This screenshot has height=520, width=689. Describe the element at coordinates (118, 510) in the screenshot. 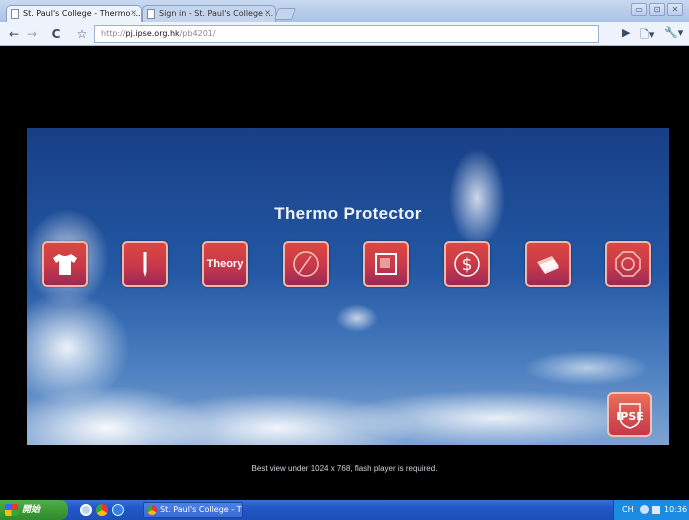

I see `ie-quicklaunch-icon` at that location.